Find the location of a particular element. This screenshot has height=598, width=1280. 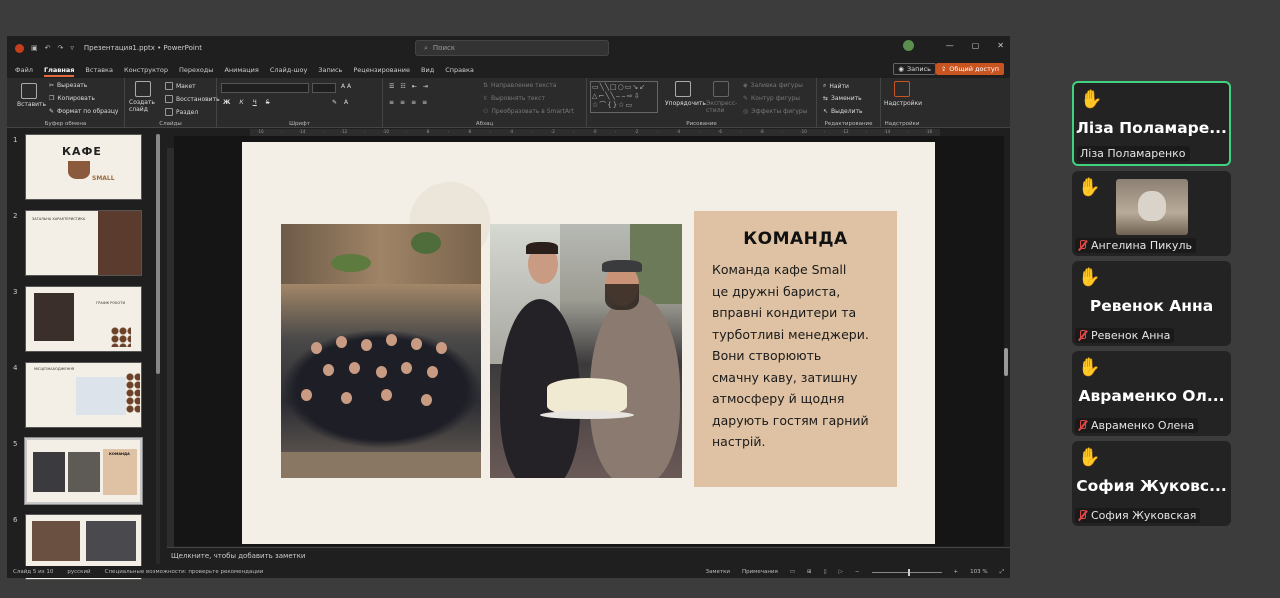

copy-button: ❐ Копировать is located at coordinates (72, 98).